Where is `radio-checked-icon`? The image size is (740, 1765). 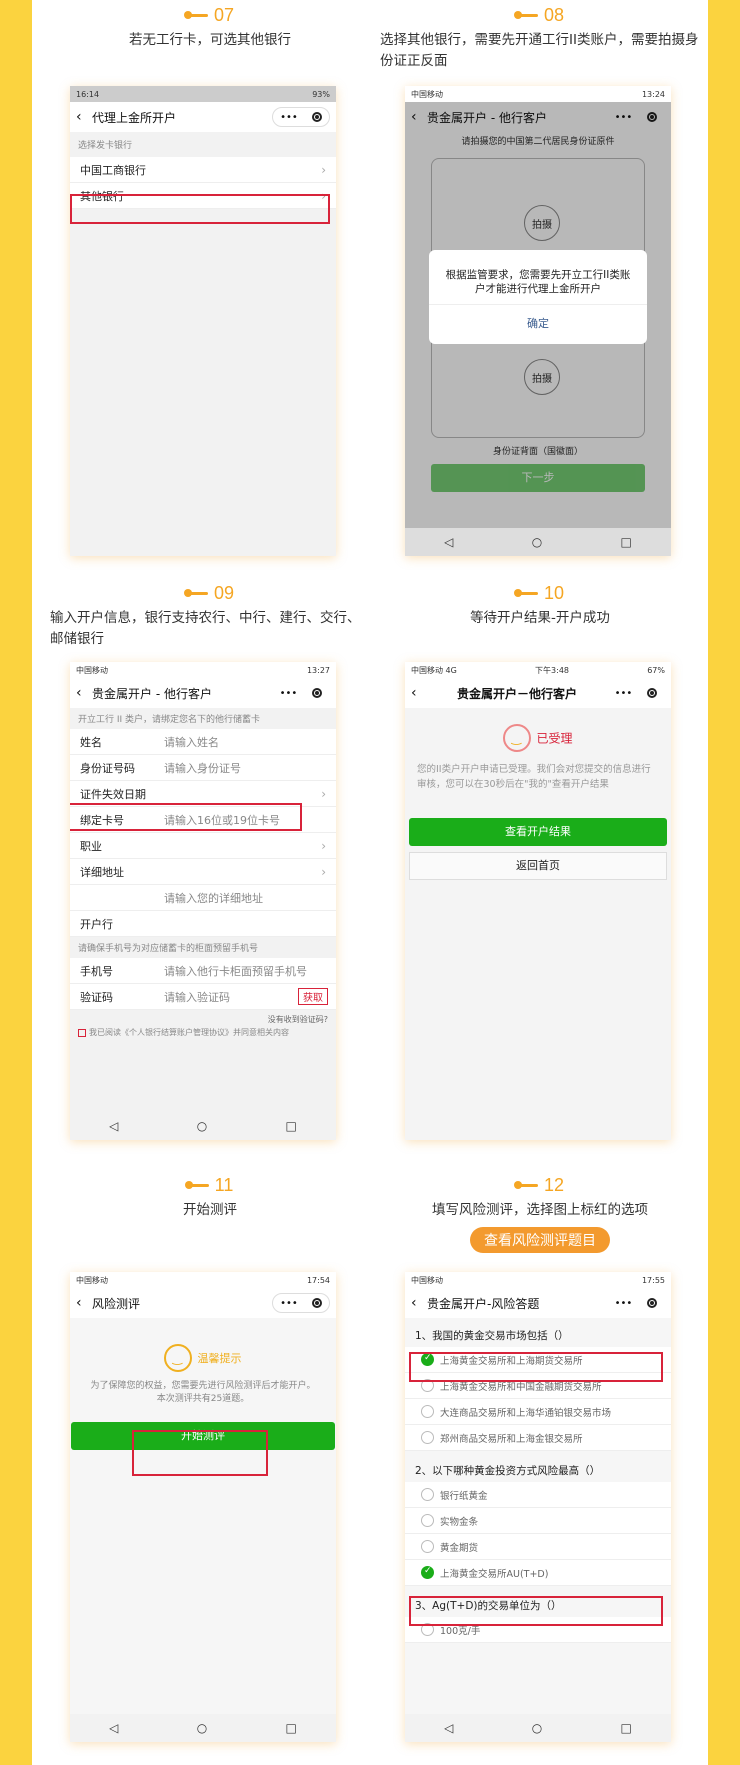 radio-checked-icon is located at coordinates (427, 1572).